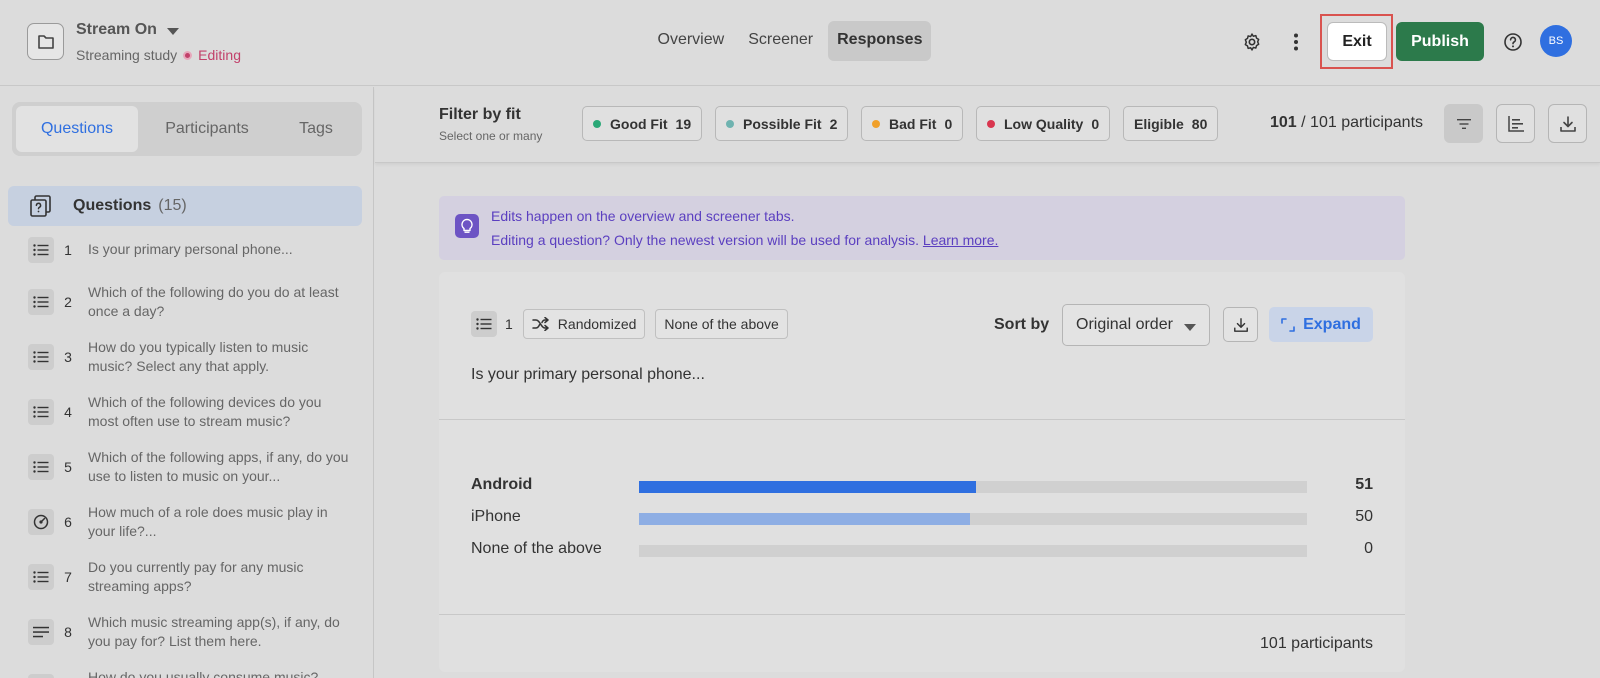 The height and width of the screenshot is (678, 1600). What do you see at coordinates (629, 324) in the screenshot?
I see `question-card-meta: 1 Randomized None of the above` at bounding box center [629, 324].